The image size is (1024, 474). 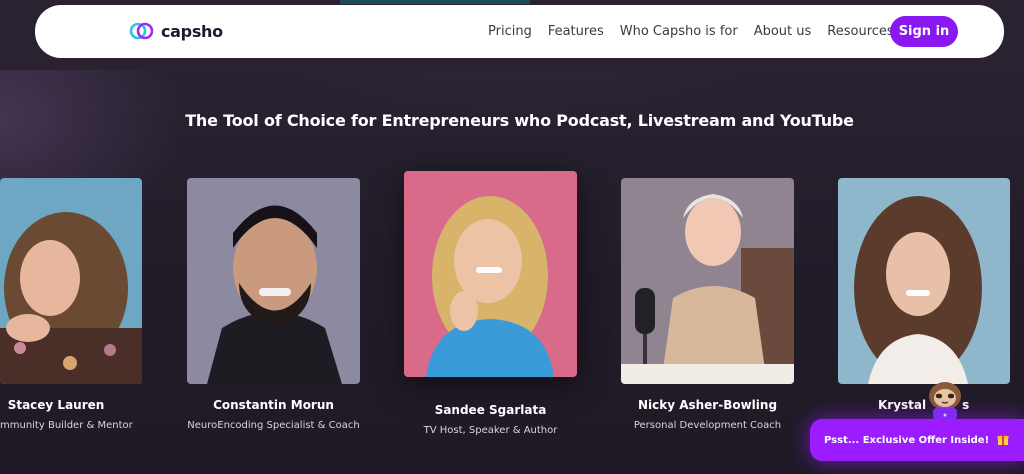 What do you see at coordinates (56, 405) in the screenshot?
I see `testimonial-name: Stacey Lauren` at bounding box center [56, 405].